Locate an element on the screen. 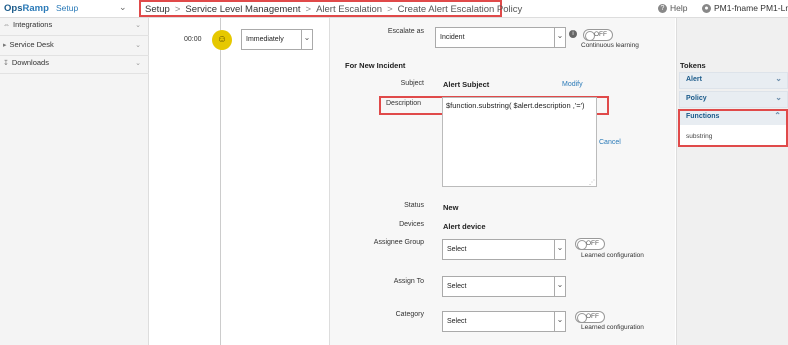  resize-handle-icon: ⋰ is located at coordinates (592, 182).